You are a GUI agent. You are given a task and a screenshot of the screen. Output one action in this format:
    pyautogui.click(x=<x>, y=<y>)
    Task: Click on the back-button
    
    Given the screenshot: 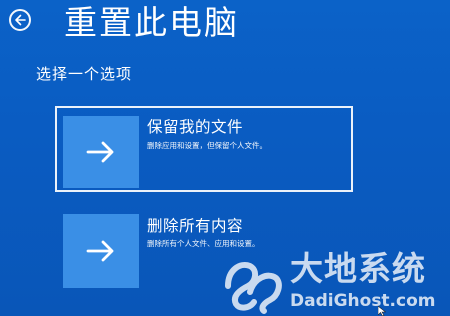 What is the action you would take?
    pyautogui.click(x=20, y=20)
    